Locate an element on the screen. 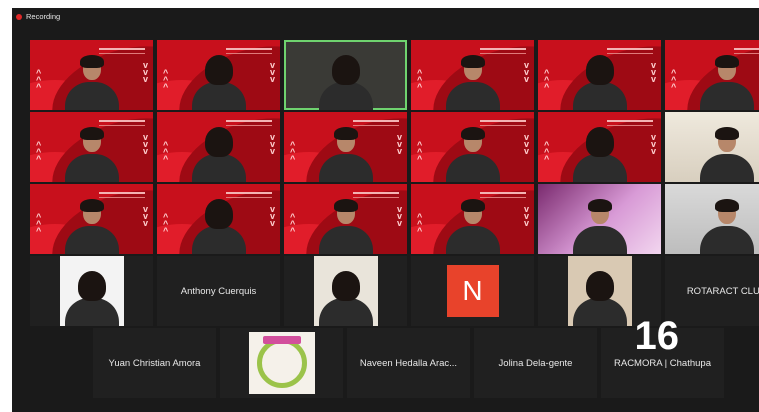 The height and width of the screenshot is (412, 759). participant-tile: ROTARACT CLUB is located at coordinates (712, 291).